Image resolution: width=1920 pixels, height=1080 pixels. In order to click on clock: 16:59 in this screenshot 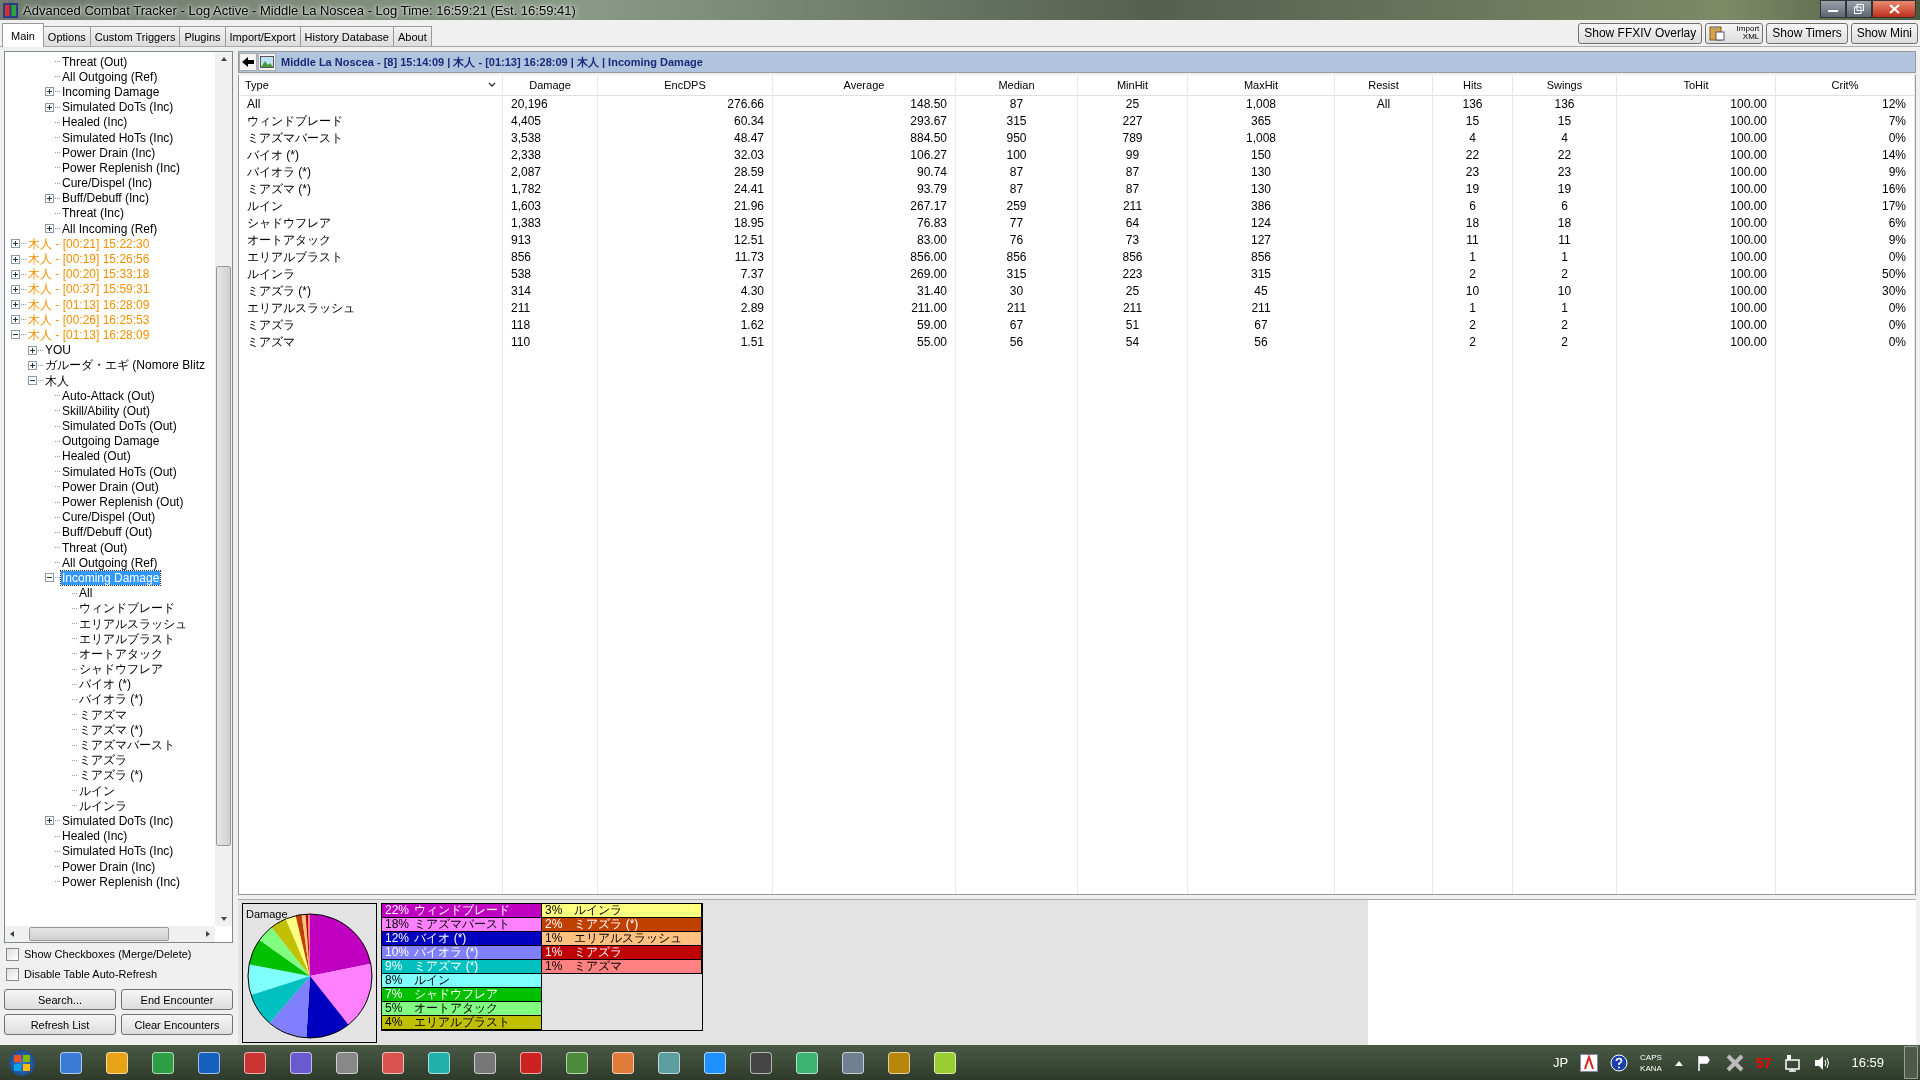, I will do `click(1867, 1062)`.